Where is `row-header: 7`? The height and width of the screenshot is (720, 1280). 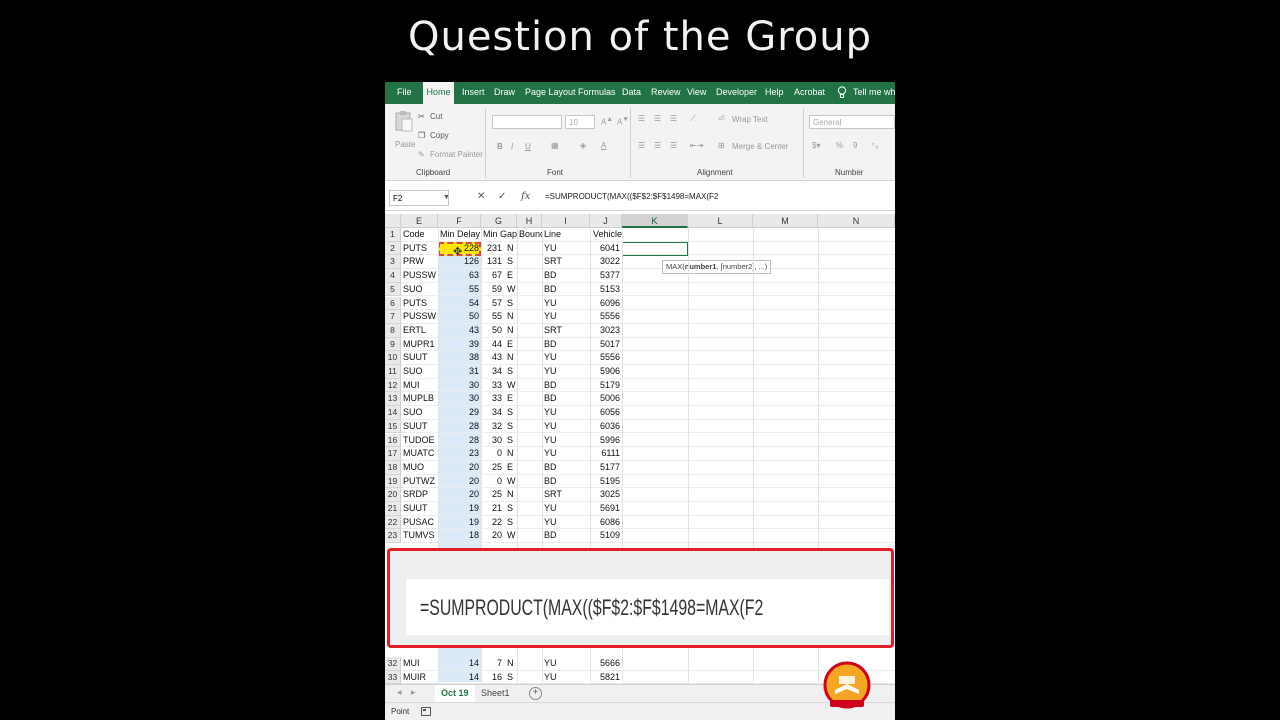
row-header: 7 is located at coordinates (393, 317).